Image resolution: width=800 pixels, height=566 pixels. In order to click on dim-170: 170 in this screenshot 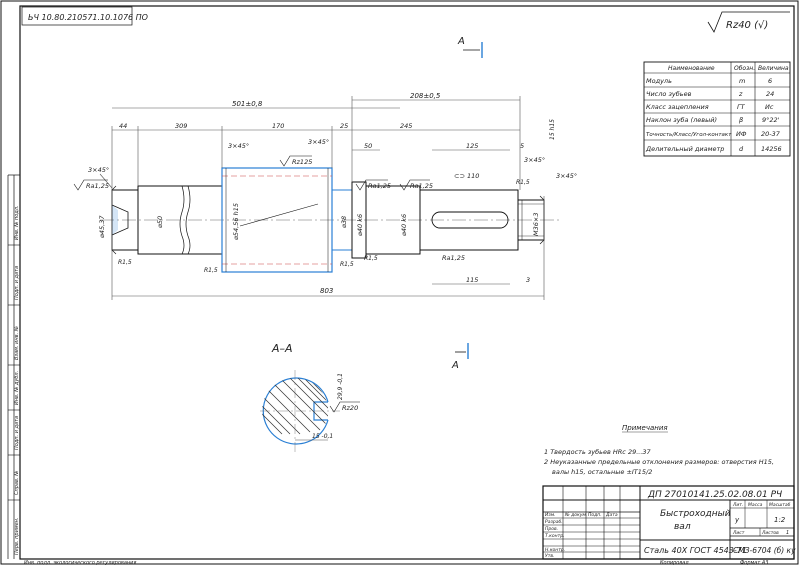, I will do `click(278, 126)`.